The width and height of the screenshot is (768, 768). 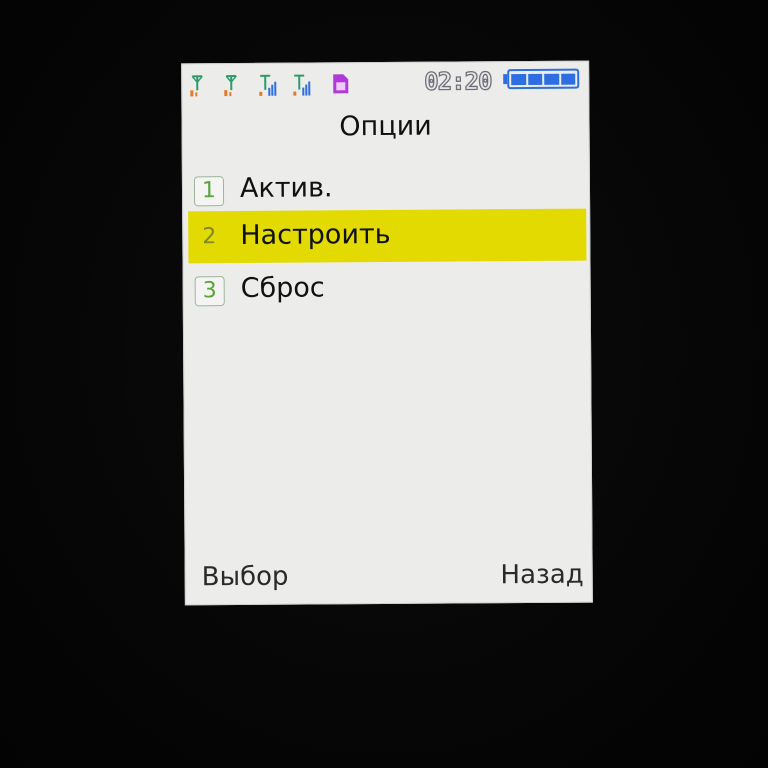 I want to click on menu-item-label: Актив., so click(x=286, y=188).